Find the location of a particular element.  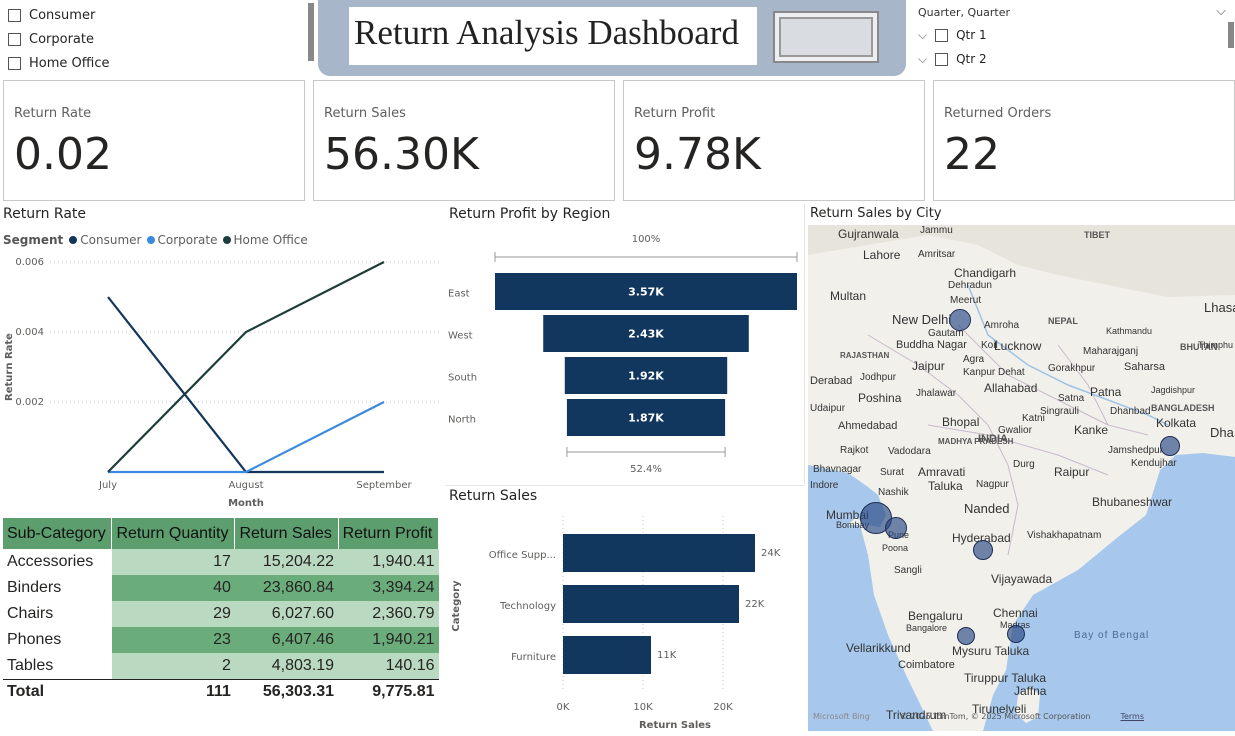

quarter-slicer-title: Quarter, Quarter is located at coordinates (964, 12).